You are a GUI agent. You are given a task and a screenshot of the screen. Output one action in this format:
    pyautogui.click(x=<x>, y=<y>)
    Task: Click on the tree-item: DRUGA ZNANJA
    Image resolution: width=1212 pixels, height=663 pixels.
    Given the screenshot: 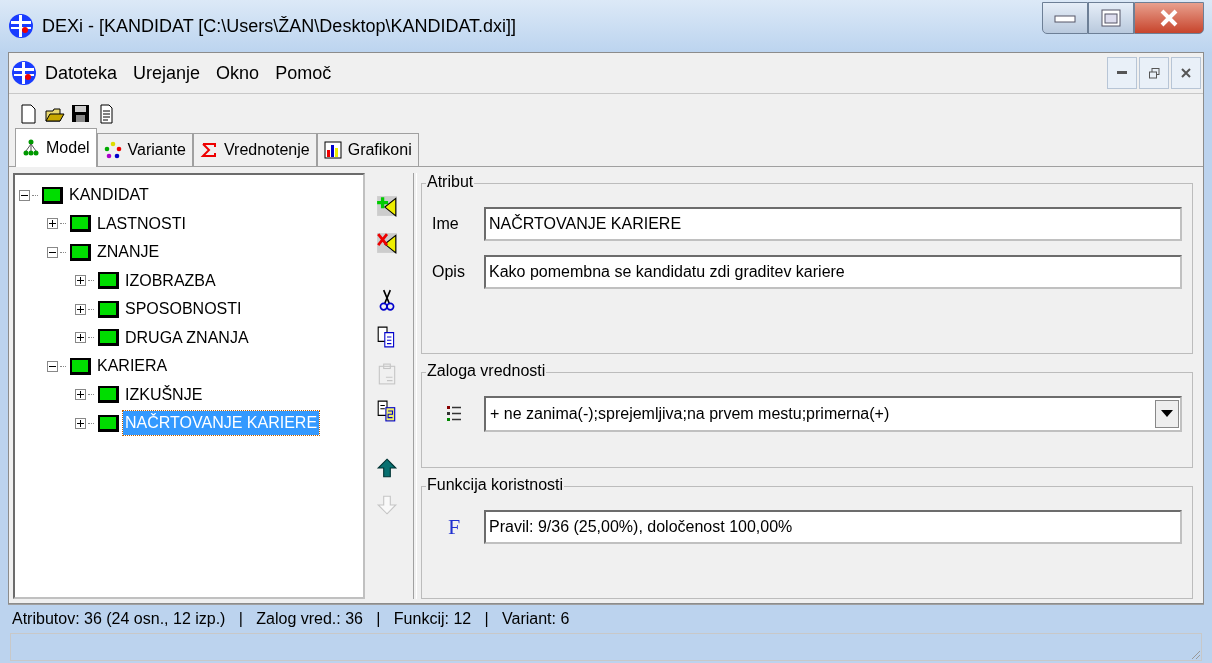 What is the action you would take?
    pyautogui.click(x=187, y=337)
    